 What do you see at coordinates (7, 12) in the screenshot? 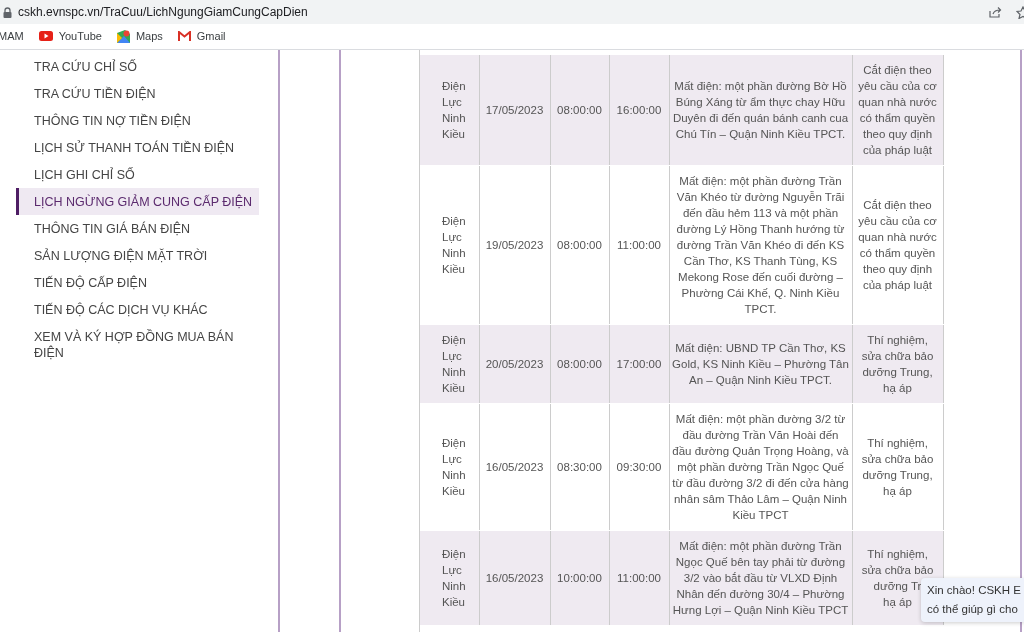
I see `lock-icon` at bounding box center [7, 12].